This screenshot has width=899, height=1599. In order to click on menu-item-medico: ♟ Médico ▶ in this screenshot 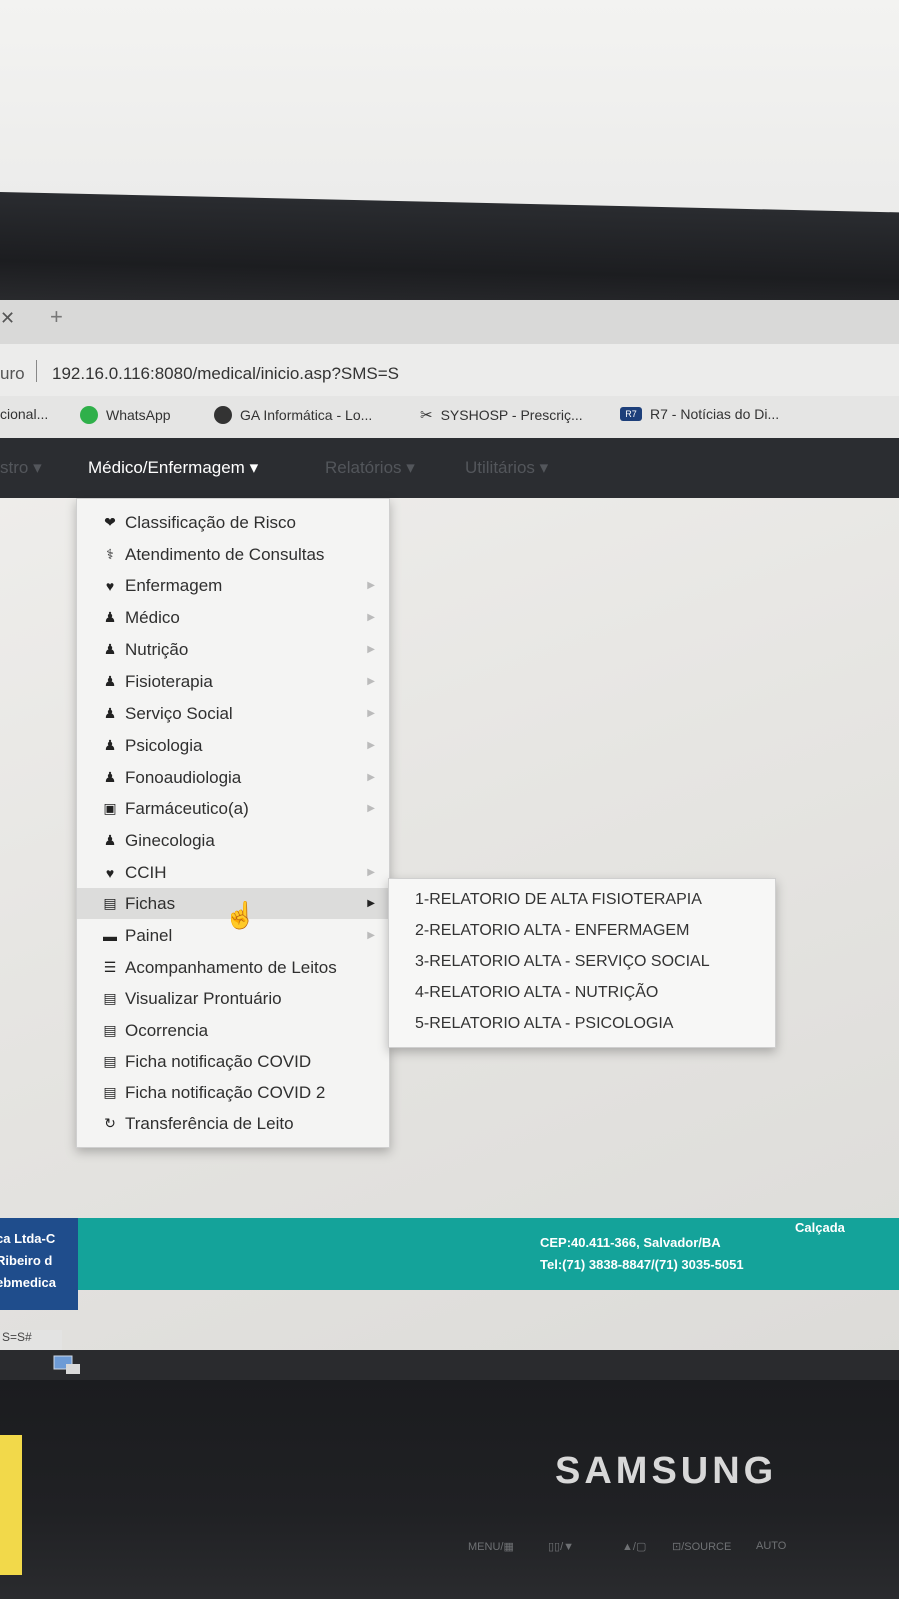, I will do `click(233, 617)`.